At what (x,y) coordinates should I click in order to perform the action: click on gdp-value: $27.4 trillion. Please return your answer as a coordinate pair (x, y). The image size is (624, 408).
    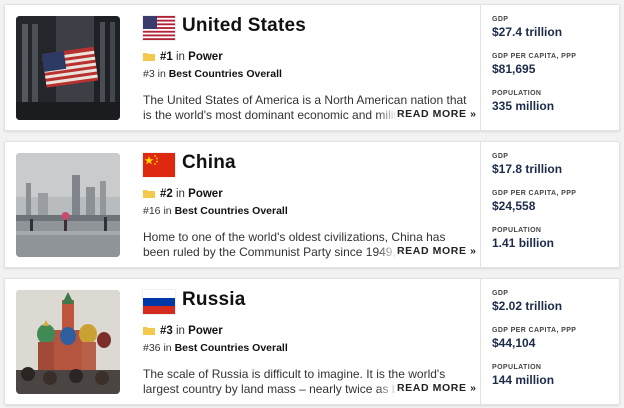
    Looking at the image, I should click on (527, 32).